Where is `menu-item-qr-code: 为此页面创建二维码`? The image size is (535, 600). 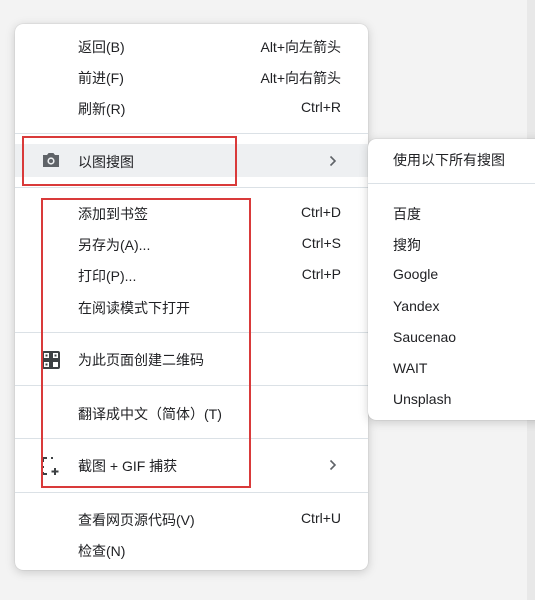
menu-item-qr-code: 为此页面创建二维码 is located at coordinates (191, 359).